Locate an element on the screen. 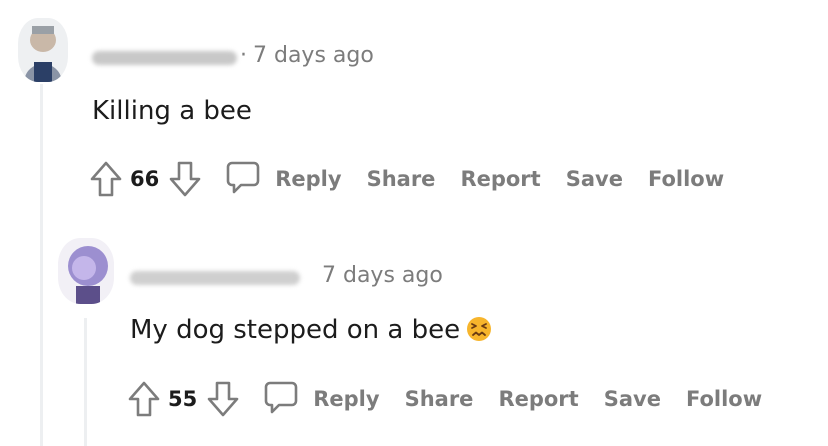 This screenshot has width=828, height=446. comment-actions: 66 Reply Share Report Save Follow is located at coordinates (405, 179).